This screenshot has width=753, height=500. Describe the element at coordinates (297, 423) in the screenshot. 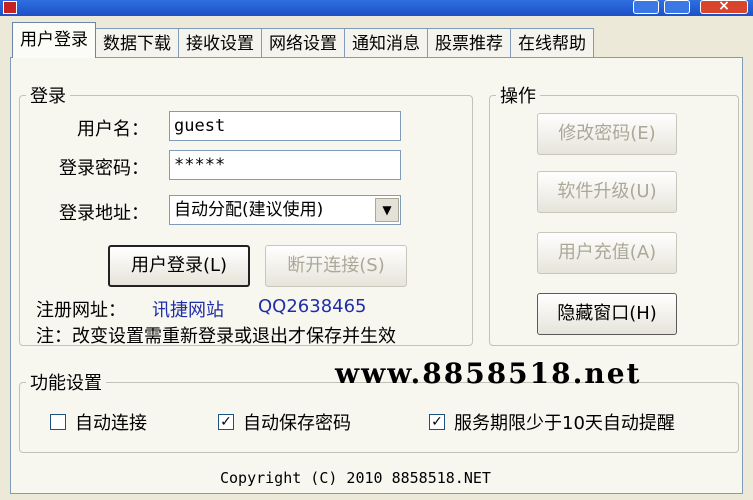

I see `auto-save-password-label: 自动保存密码` at that location.